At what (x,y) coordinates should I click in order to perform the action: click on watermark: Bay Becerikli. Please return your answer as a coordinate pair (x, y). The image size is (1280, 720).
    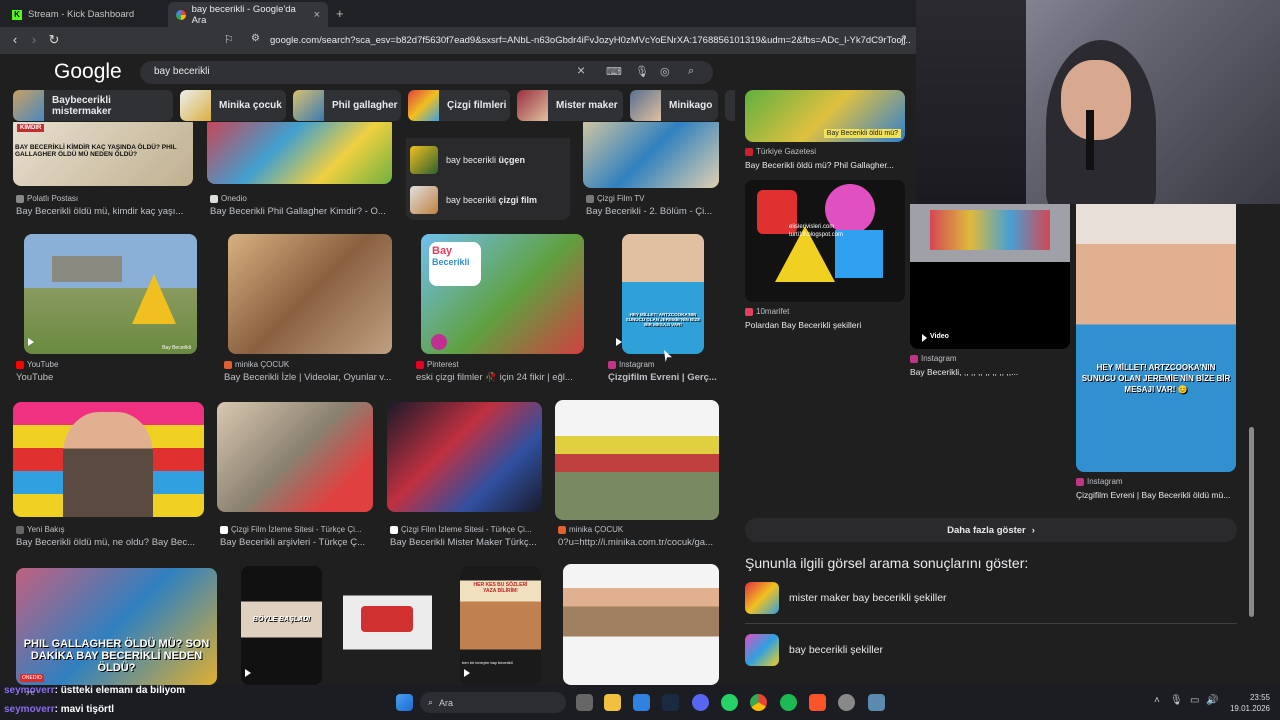
    Looking at the image, I should click on (176, 348).